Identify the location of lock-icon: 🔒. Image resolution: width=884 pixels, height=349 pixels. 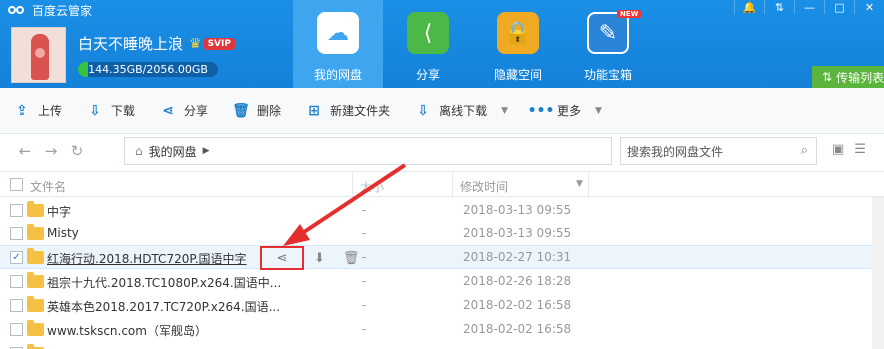
(518, 33).